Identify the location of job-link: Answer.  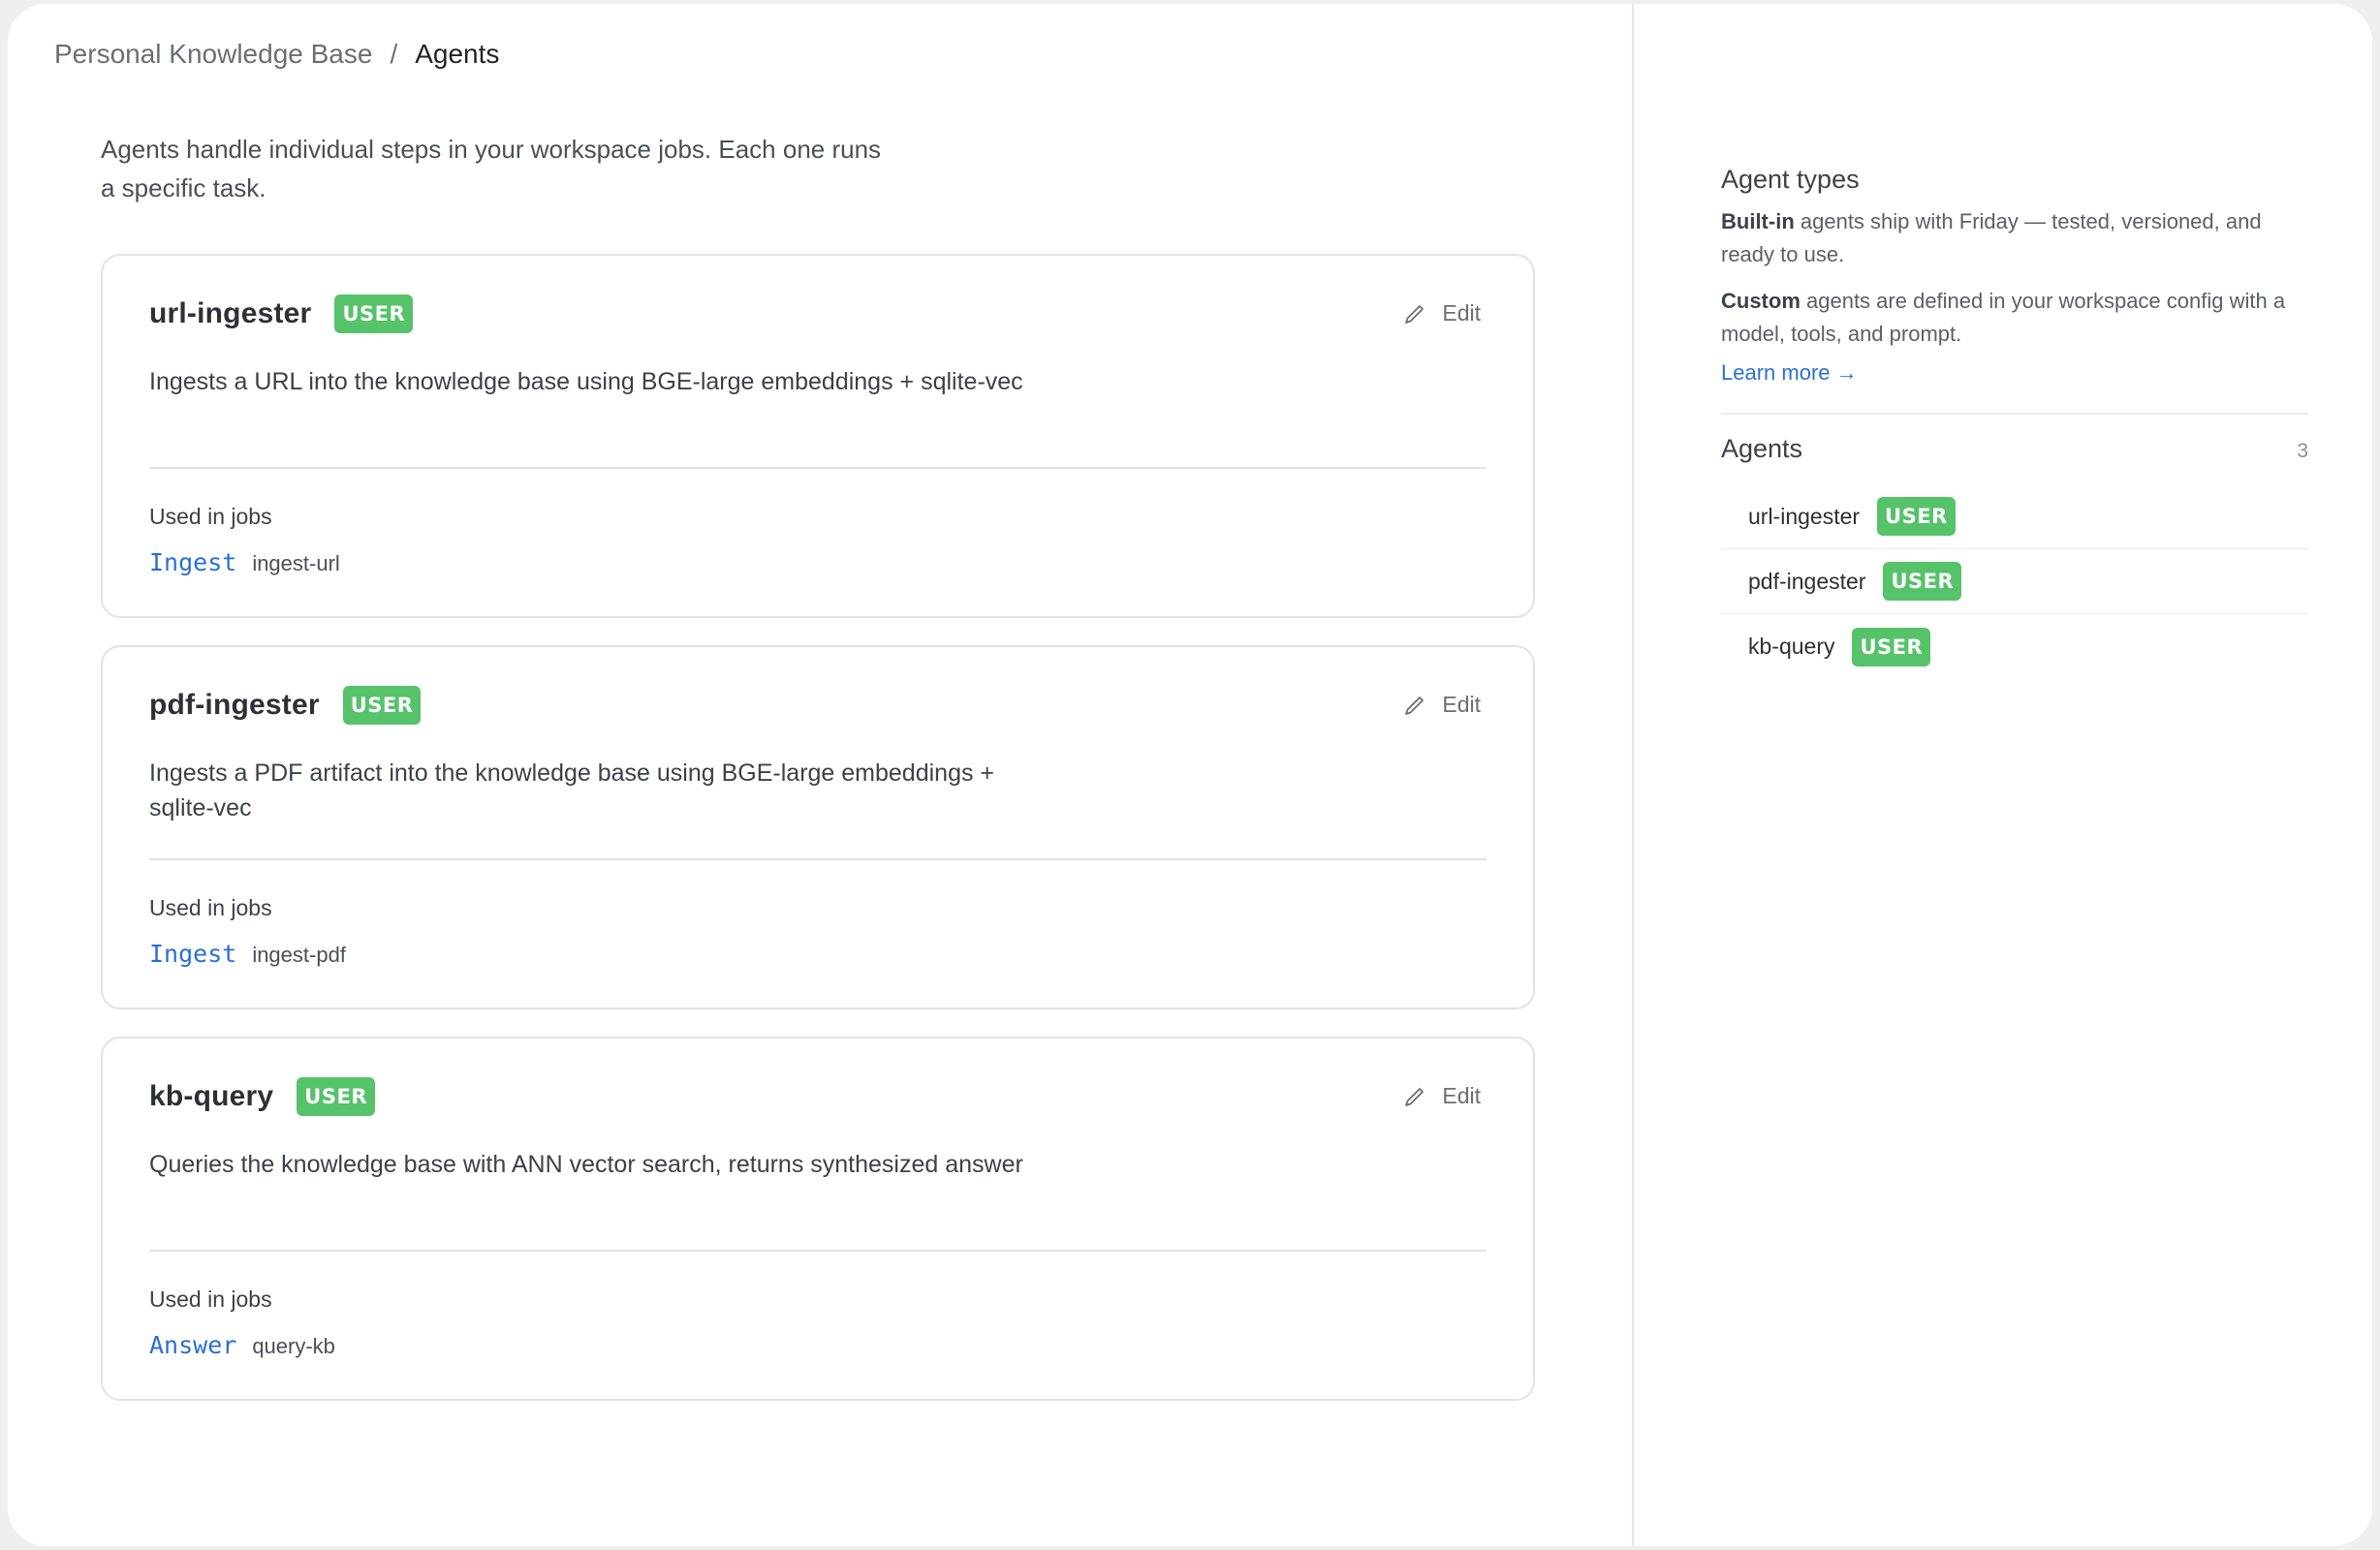
(192, 1345).